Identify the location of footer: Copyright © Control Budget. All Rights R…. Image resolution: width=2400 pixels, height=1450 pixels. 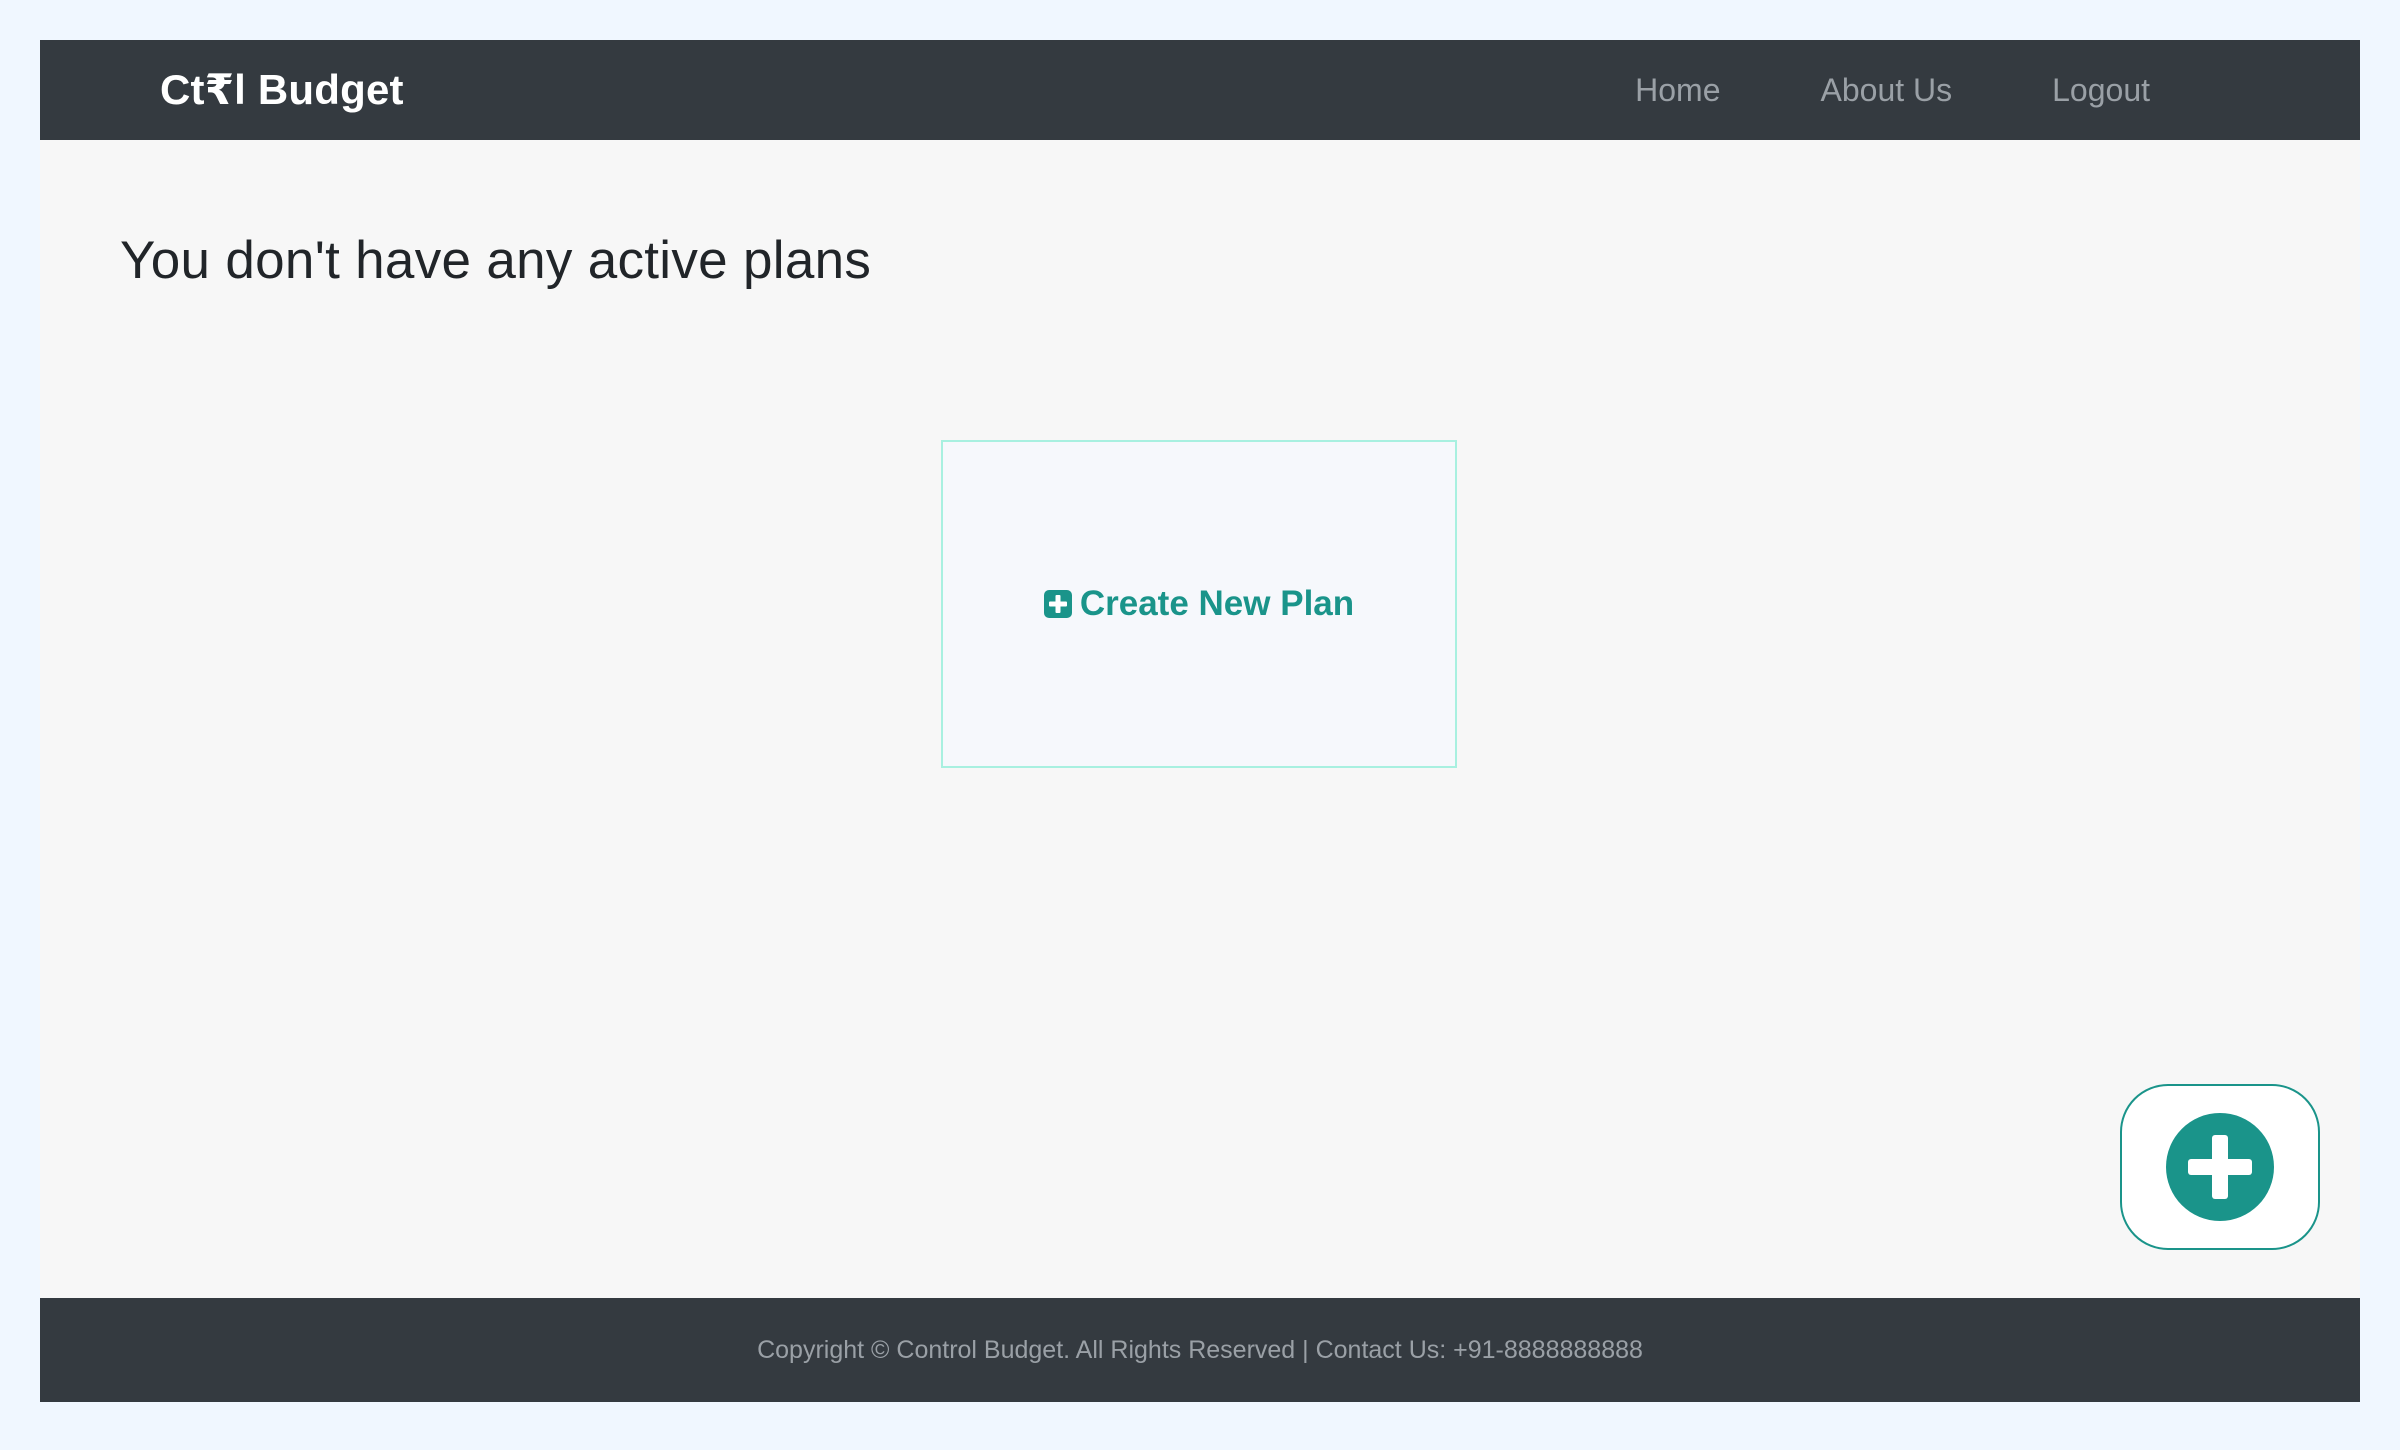
(1200, 1350).